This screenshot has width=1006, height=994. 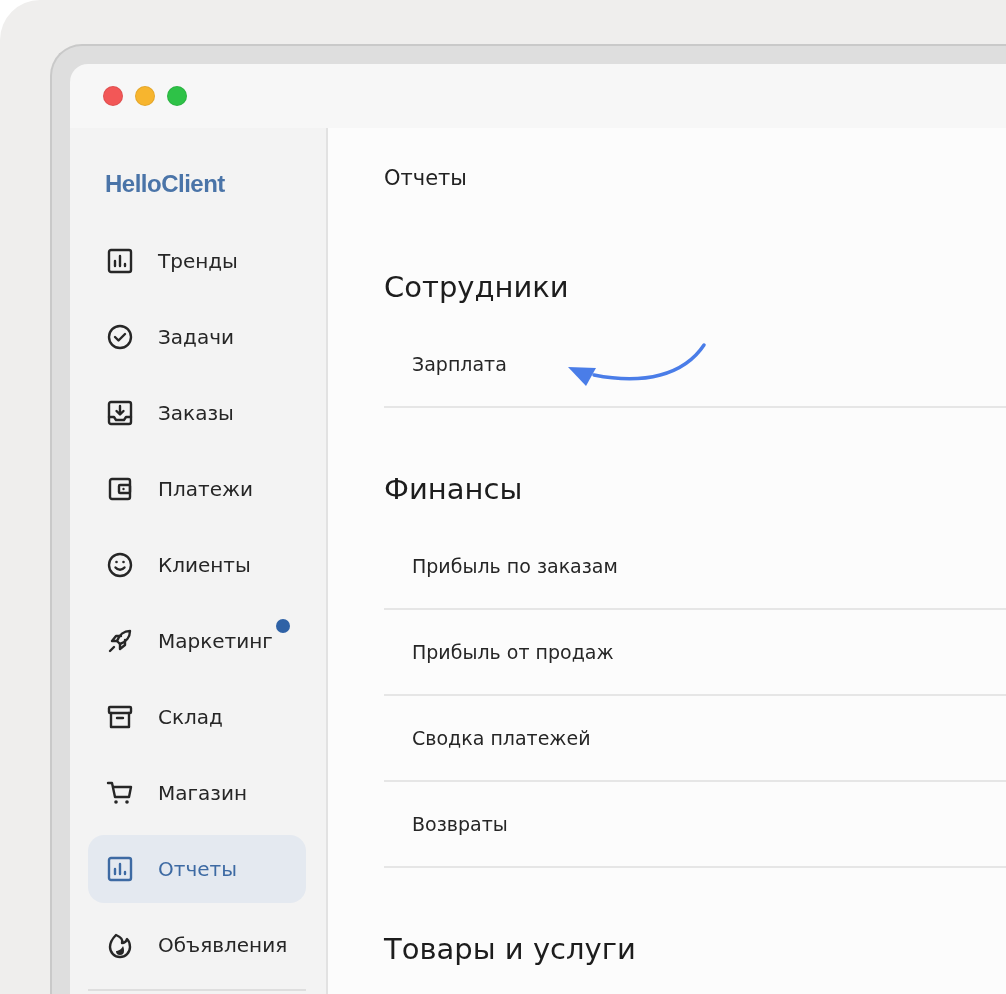 What do you see at coordinates (113, 96) in the screenshot?
I see `close-button` at bounding box center [113, 96].